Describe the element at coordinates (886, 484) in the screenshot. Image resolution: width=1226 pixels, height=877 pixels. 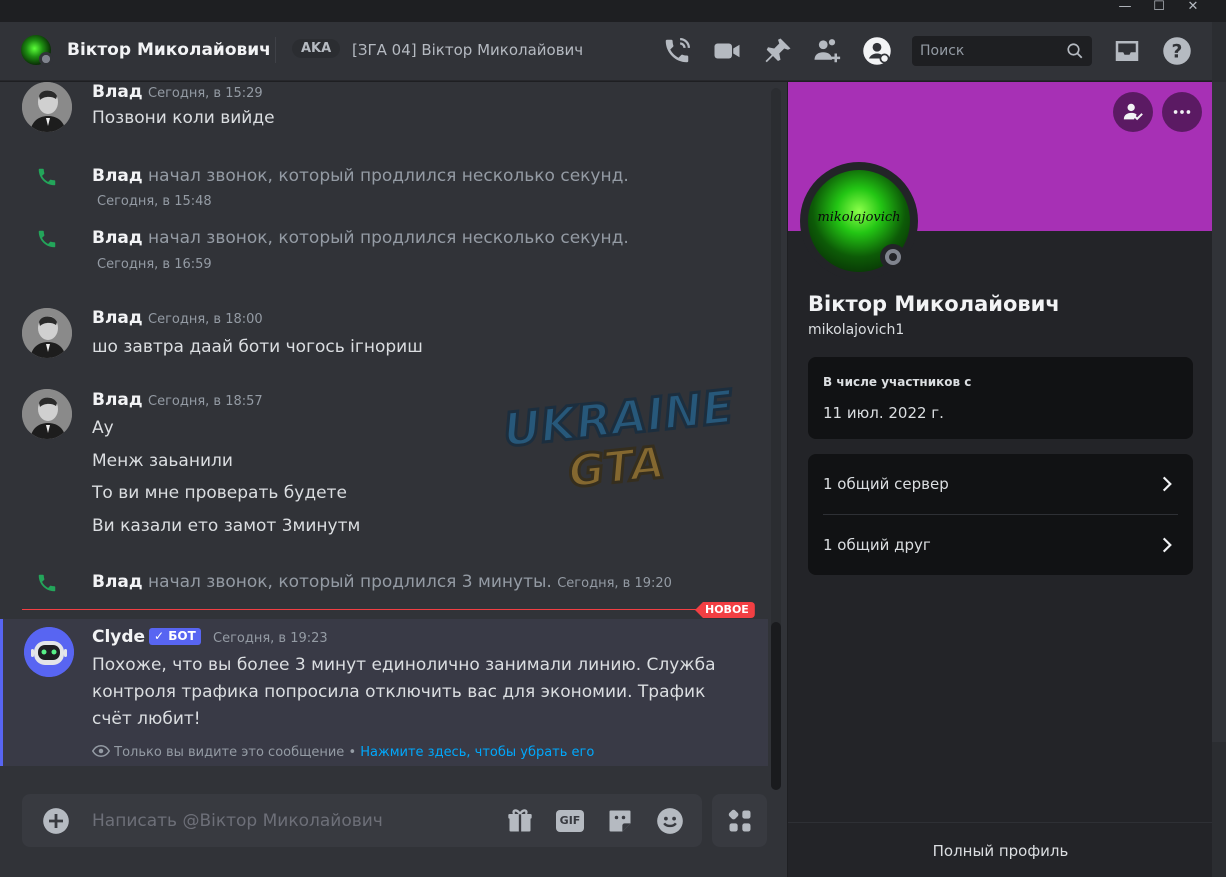
I see `mutual-servers-label: 1 общий сервер` at that location.